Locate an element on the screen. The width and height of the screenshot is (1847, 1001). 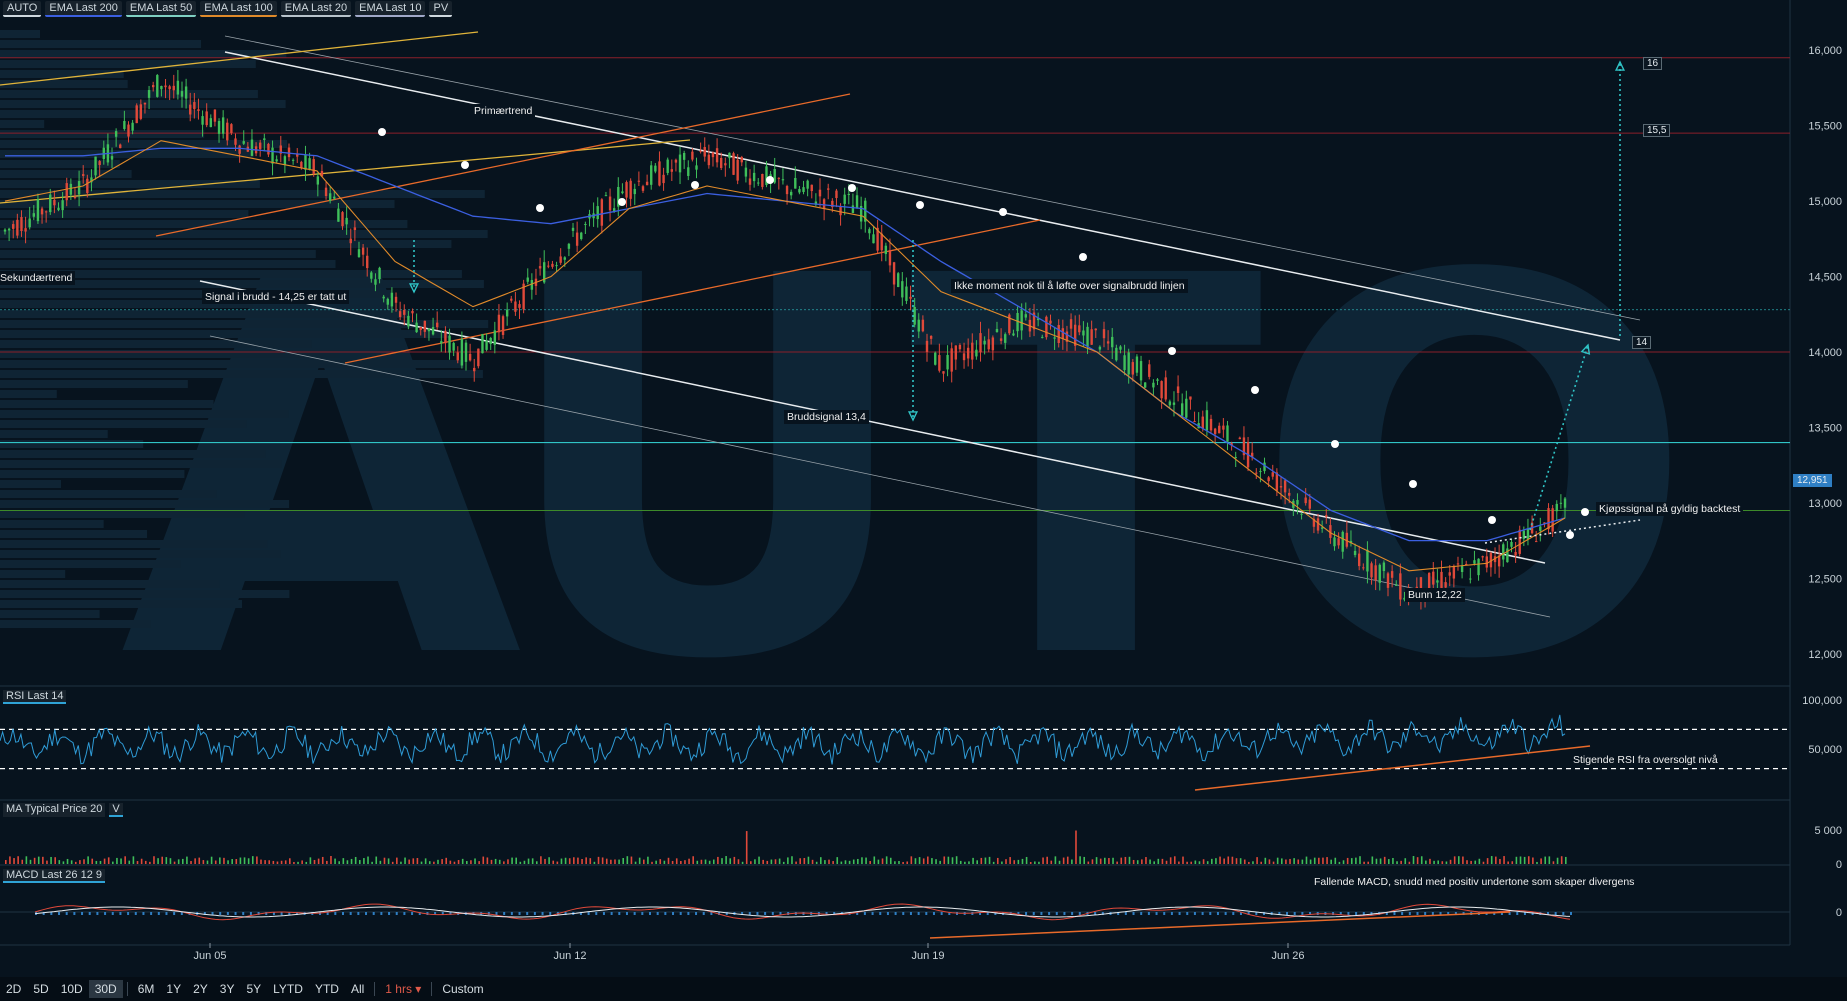
timeframe-ytd: YTD is located at coordinates (327, 989).